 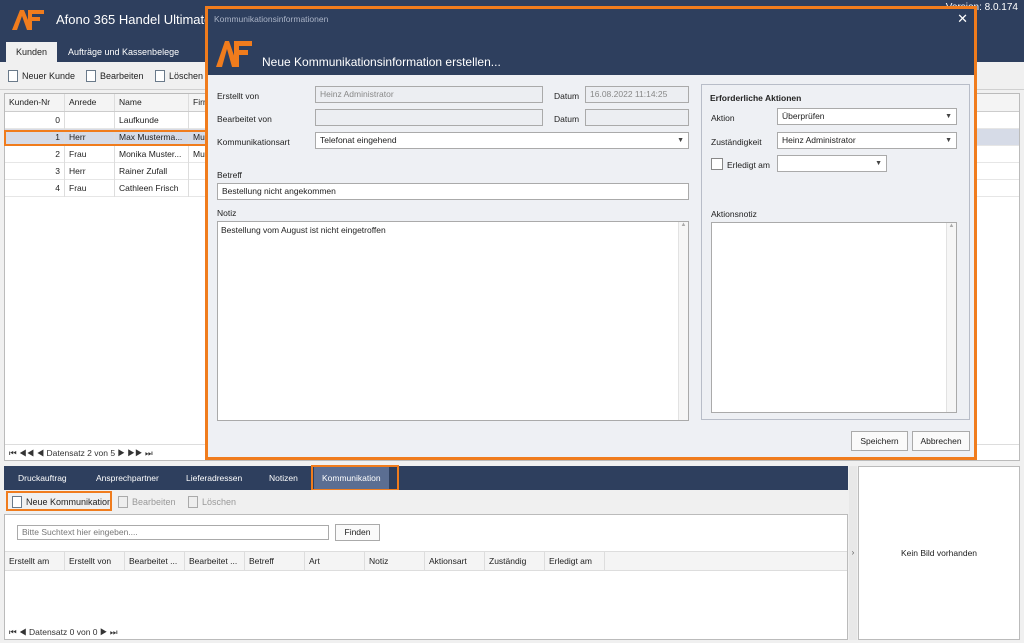 I want to click on erstellt-von-label: Erstellt von, so click(x=238, y=96).